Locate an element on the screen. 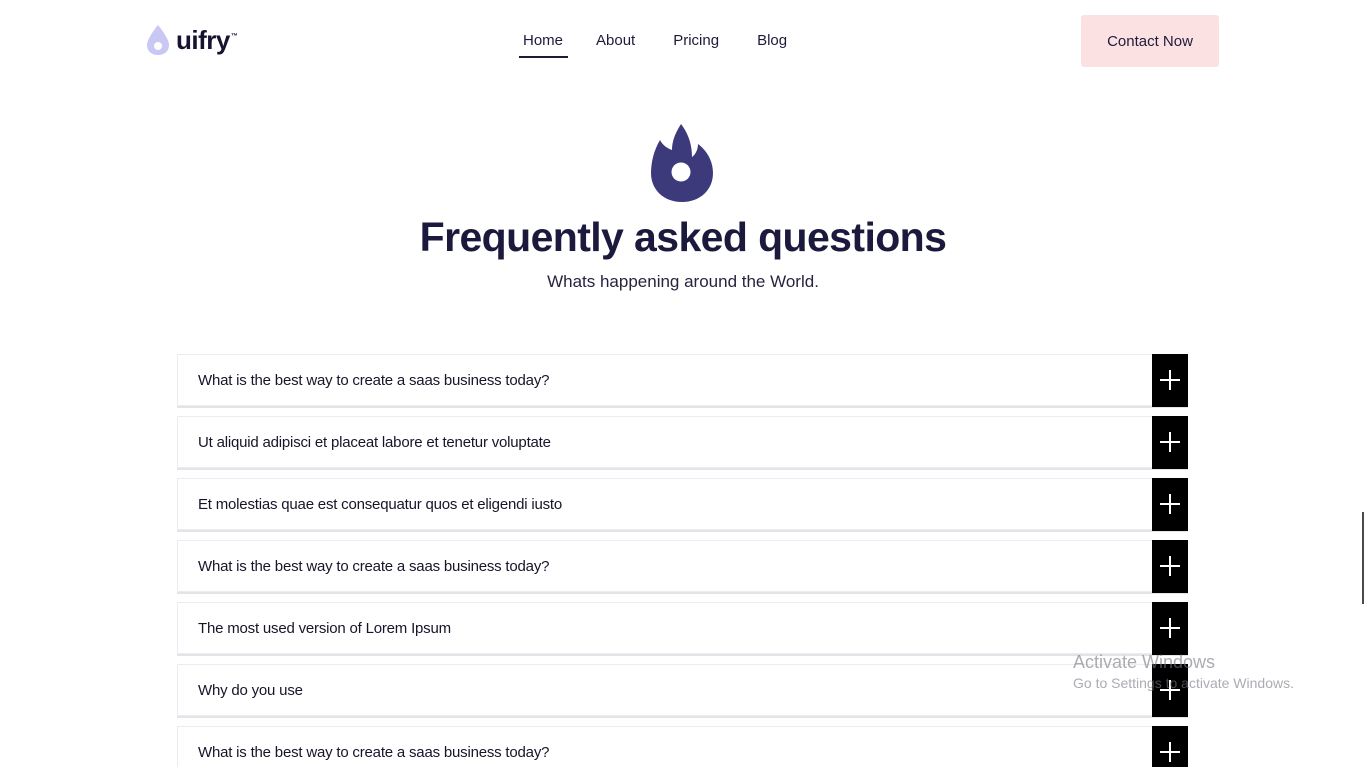 This screenshot has width=1366, height=767. faq-question: The most used version of Lorem Ipsum is located at coordinates (324, 628).